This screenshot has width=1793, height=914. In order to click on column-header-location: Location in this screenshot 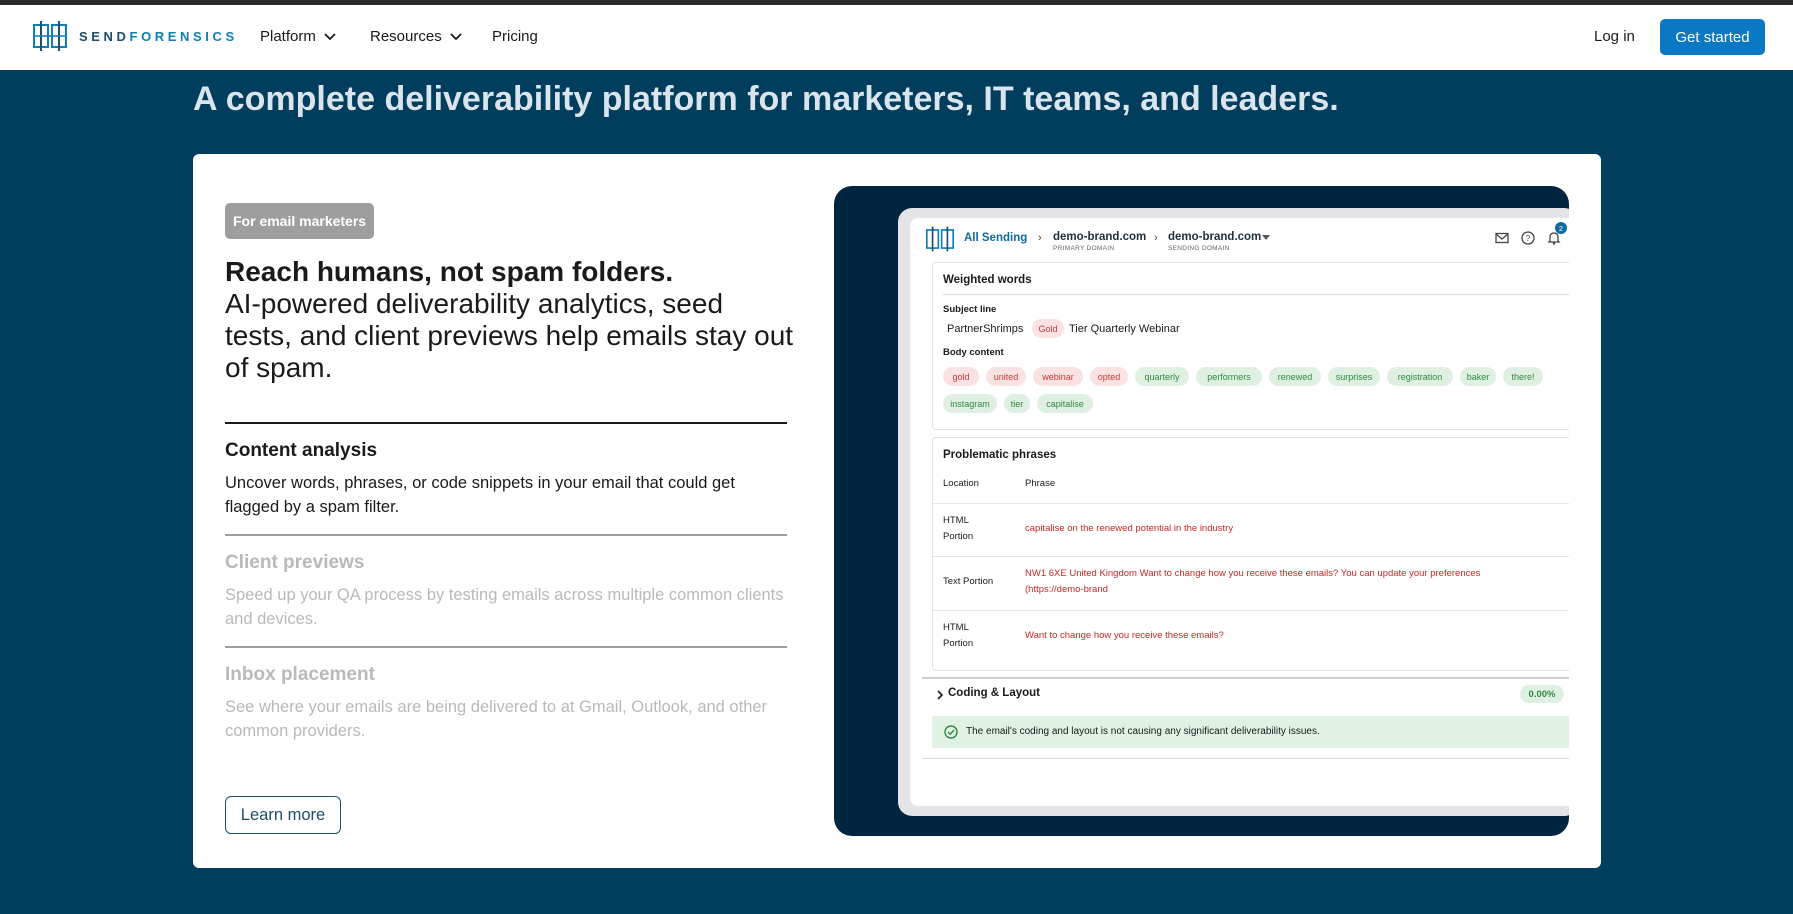, I will do `click(961, 483)`.